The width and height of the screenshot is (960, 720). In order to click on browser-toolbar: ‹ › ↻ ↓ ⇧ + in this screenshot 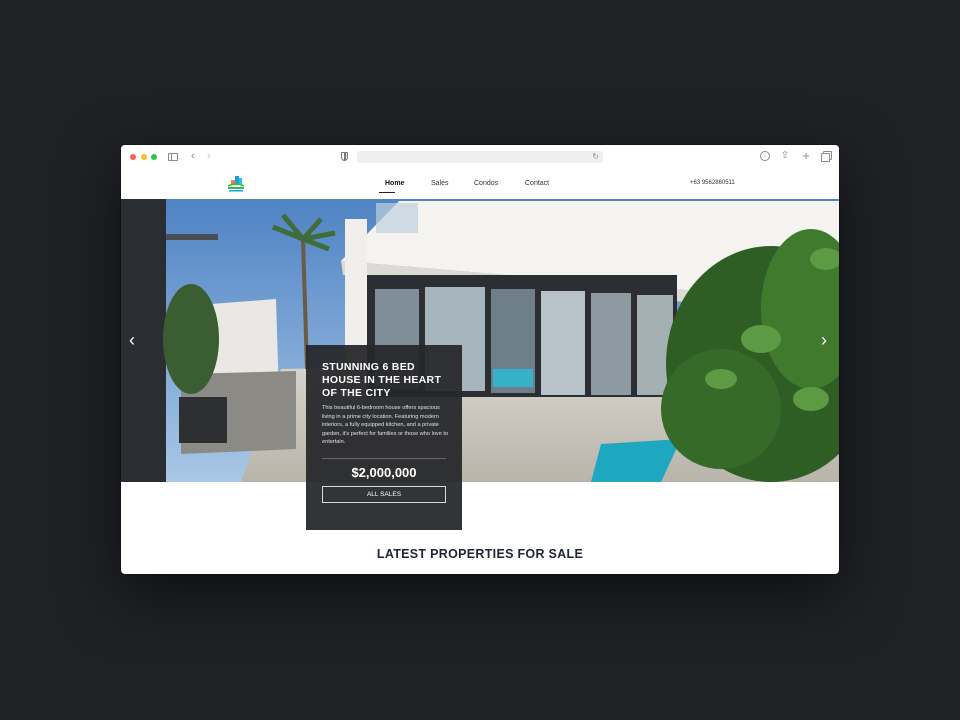, I will do `click(480, 157)`.